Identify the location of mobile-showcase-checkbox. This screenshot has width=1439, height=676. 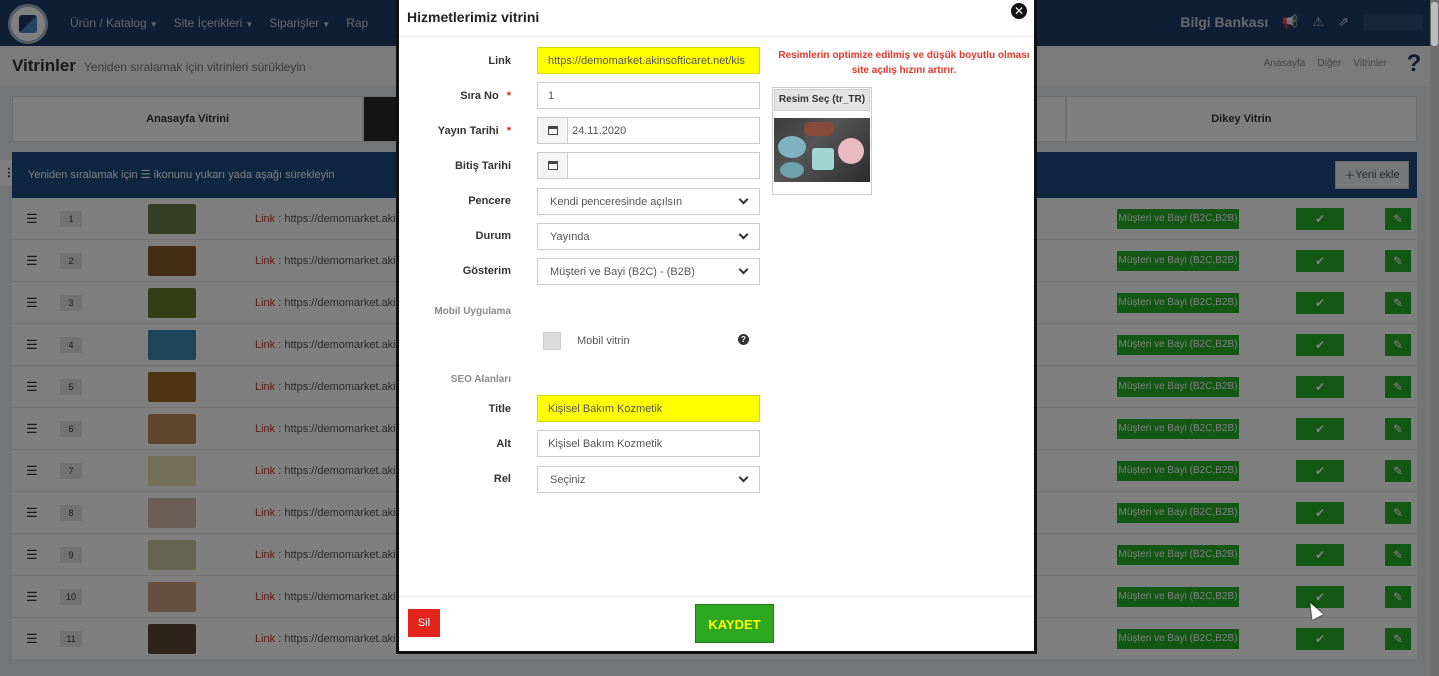
(552, 341).